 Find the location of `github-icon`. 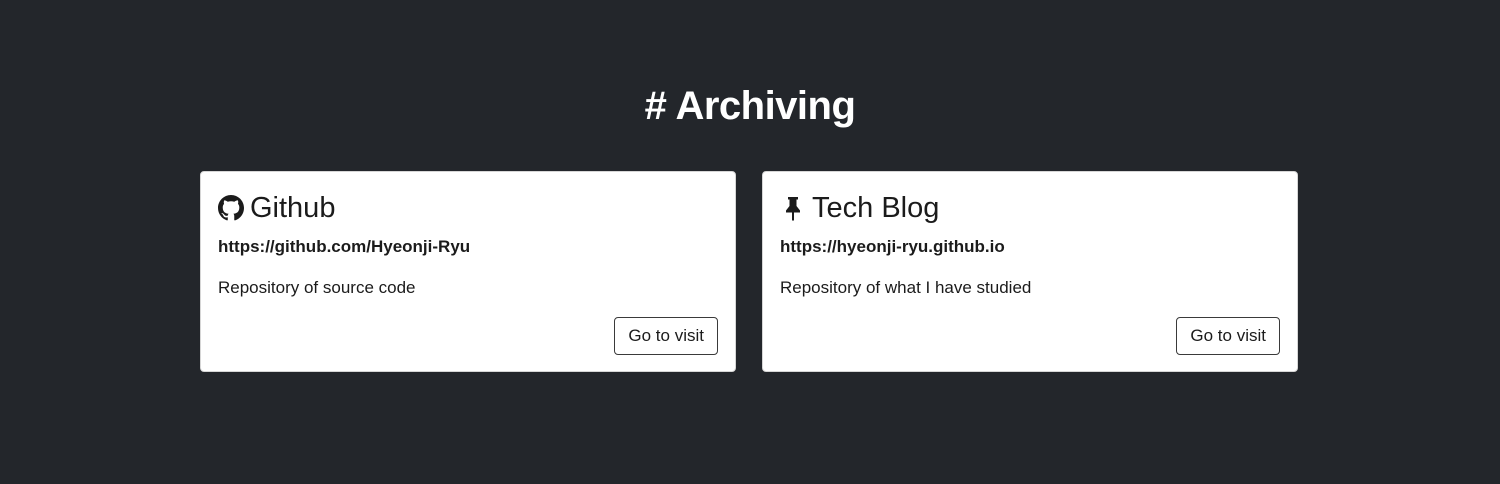

github-icon is located at coordinates (231, 208).